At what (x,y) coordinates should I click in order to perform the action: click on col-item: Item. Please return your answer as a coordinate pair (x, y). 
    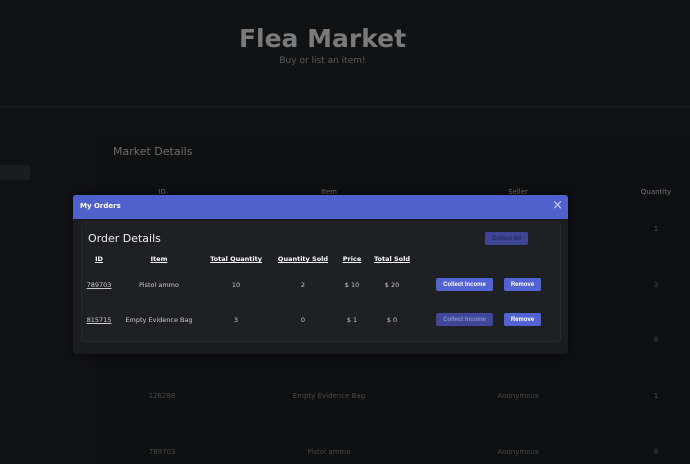
    Looking at the image, I should click on (159, 259).